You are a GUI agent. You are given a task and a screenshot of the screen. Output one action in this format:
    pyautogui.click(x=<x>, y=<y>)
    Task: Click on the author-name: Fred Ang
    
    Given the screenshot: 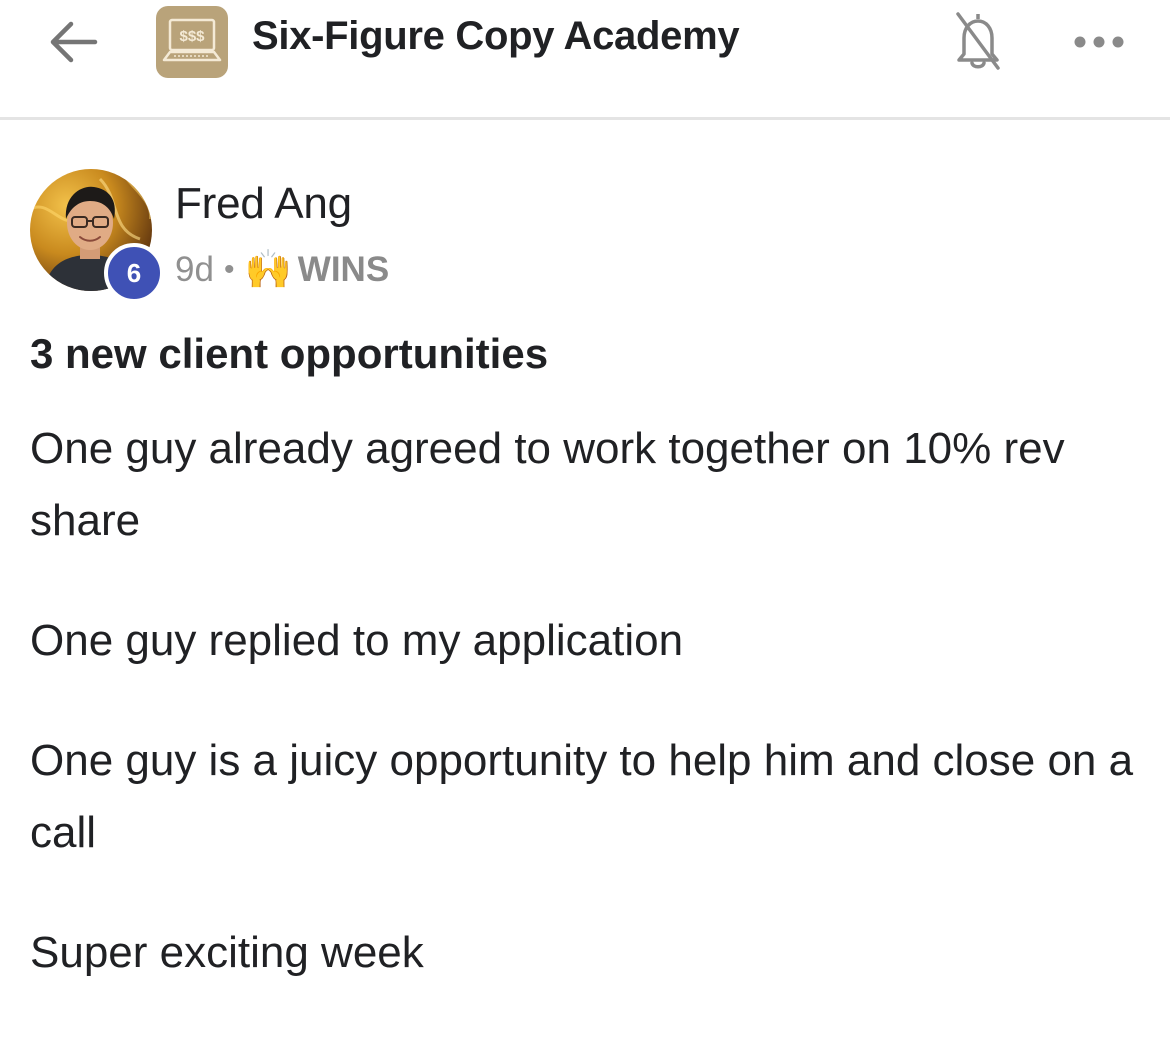 What is the action you would take?
    pyautogui.click(x=263, y=204)
    